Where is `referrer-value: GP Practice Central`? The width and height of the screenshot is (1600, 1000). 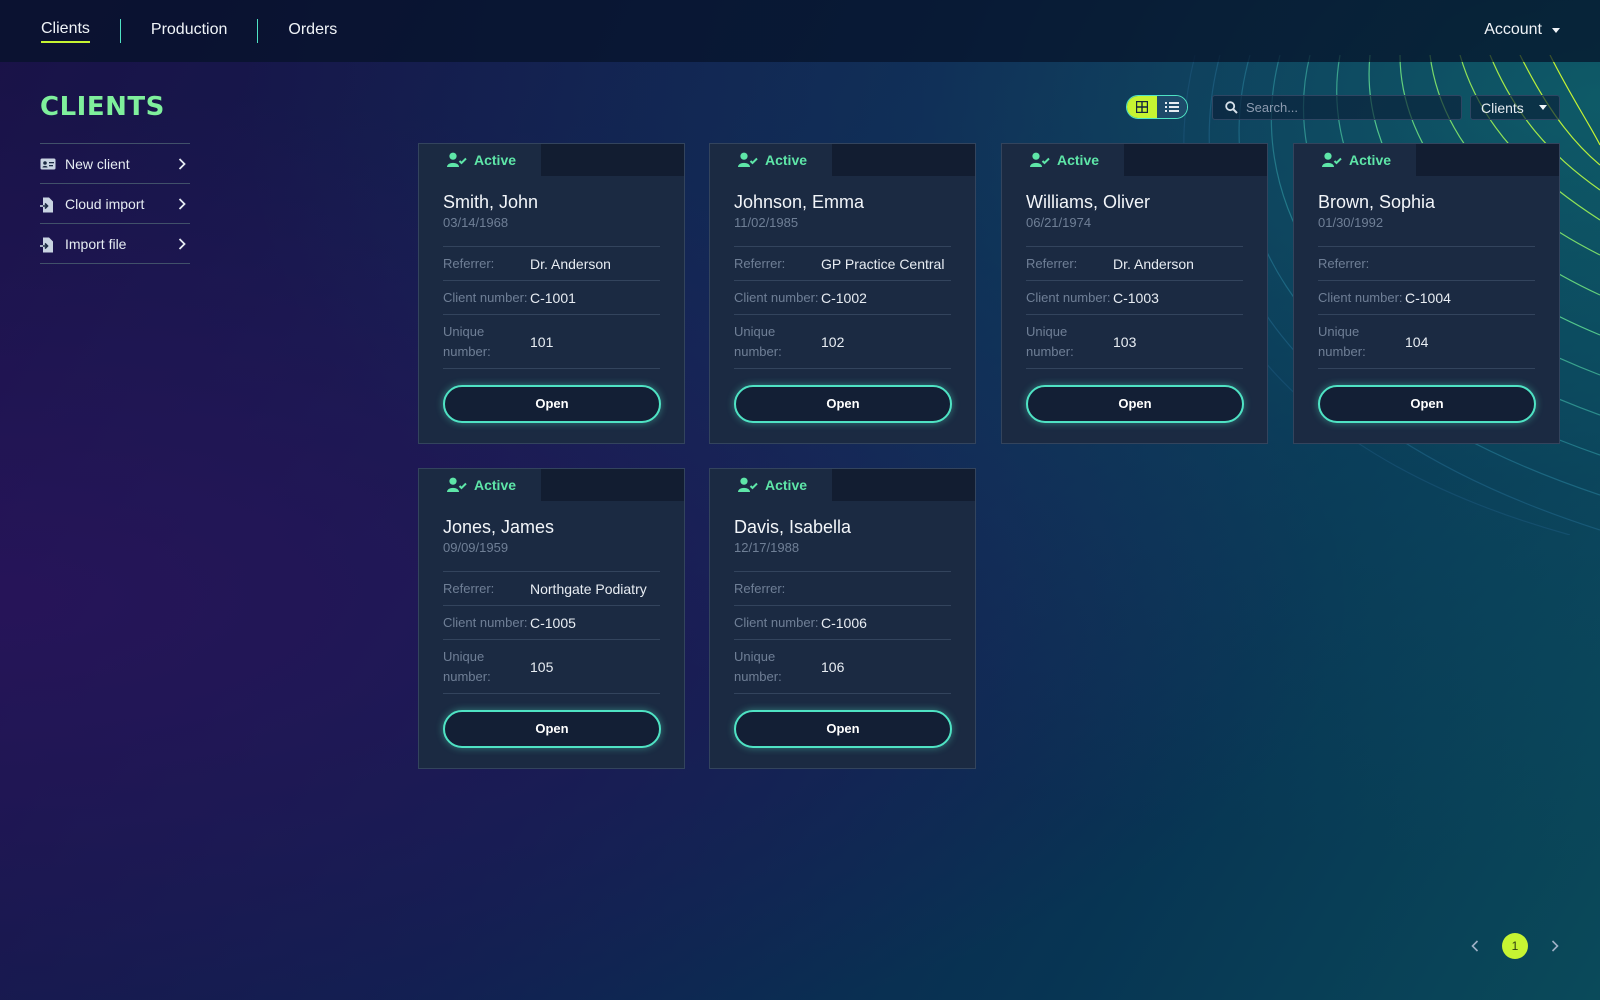
referrer-value: GP Practice Central is located at coordinates (883, 263).